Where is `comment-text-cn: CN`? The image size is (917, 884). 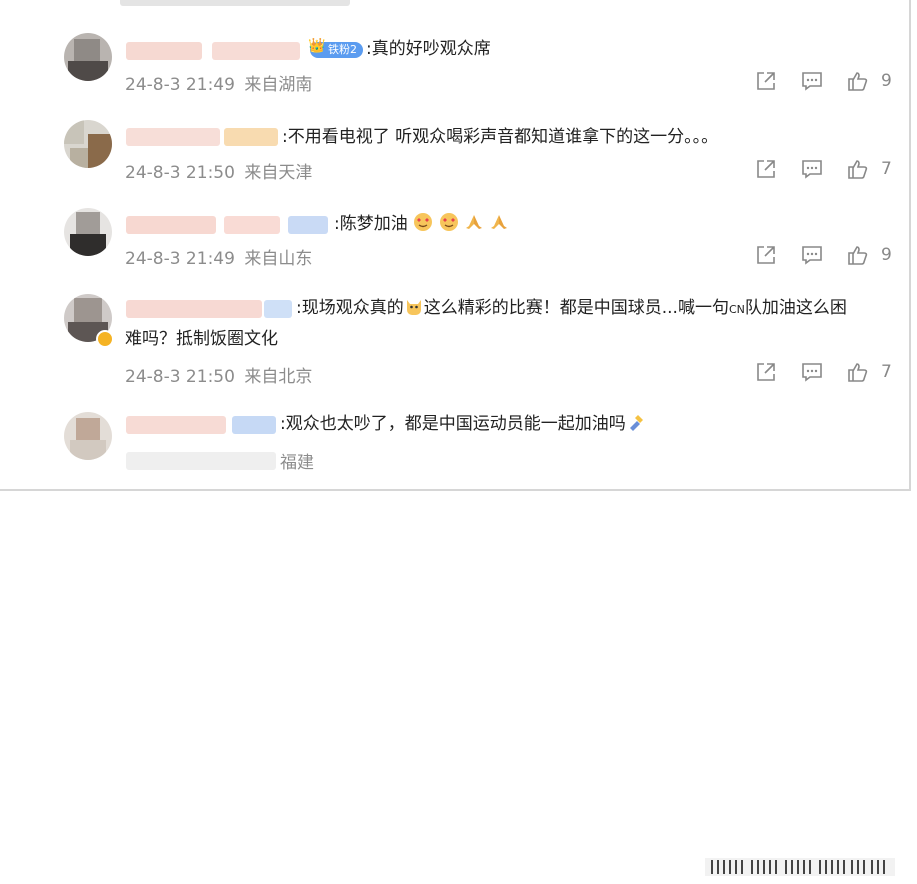 comment-text-cn: CN is located at coordinates (736, 309).